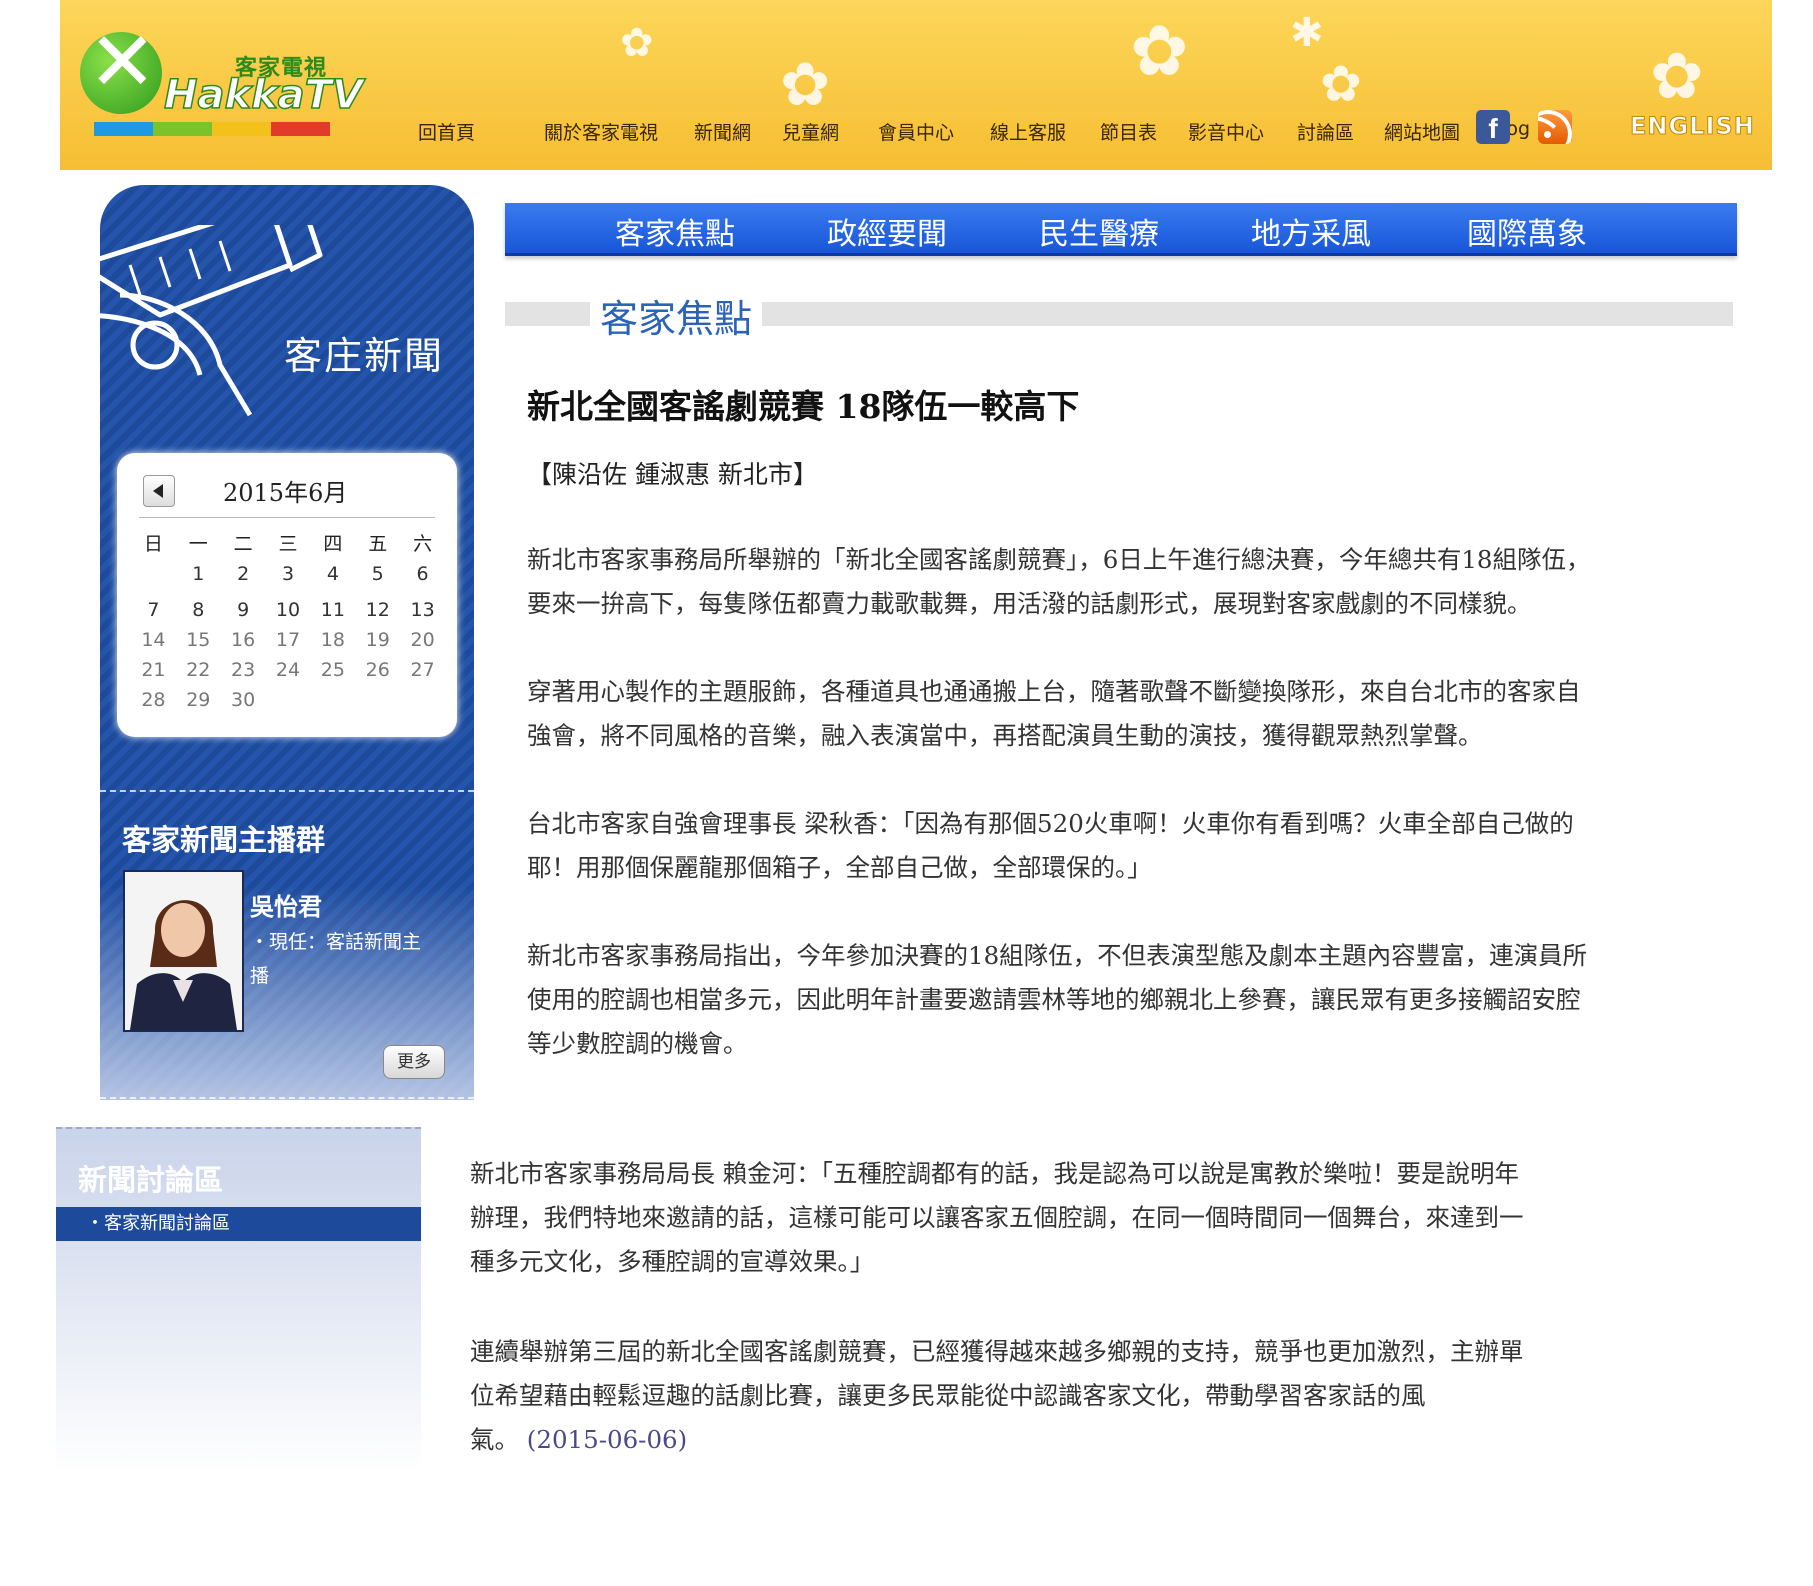 This screenshot has height=1586, width=1813. Describe the element at coordinates (153, 670) in the screenshot. I see `calendar-day: 21` at that location.